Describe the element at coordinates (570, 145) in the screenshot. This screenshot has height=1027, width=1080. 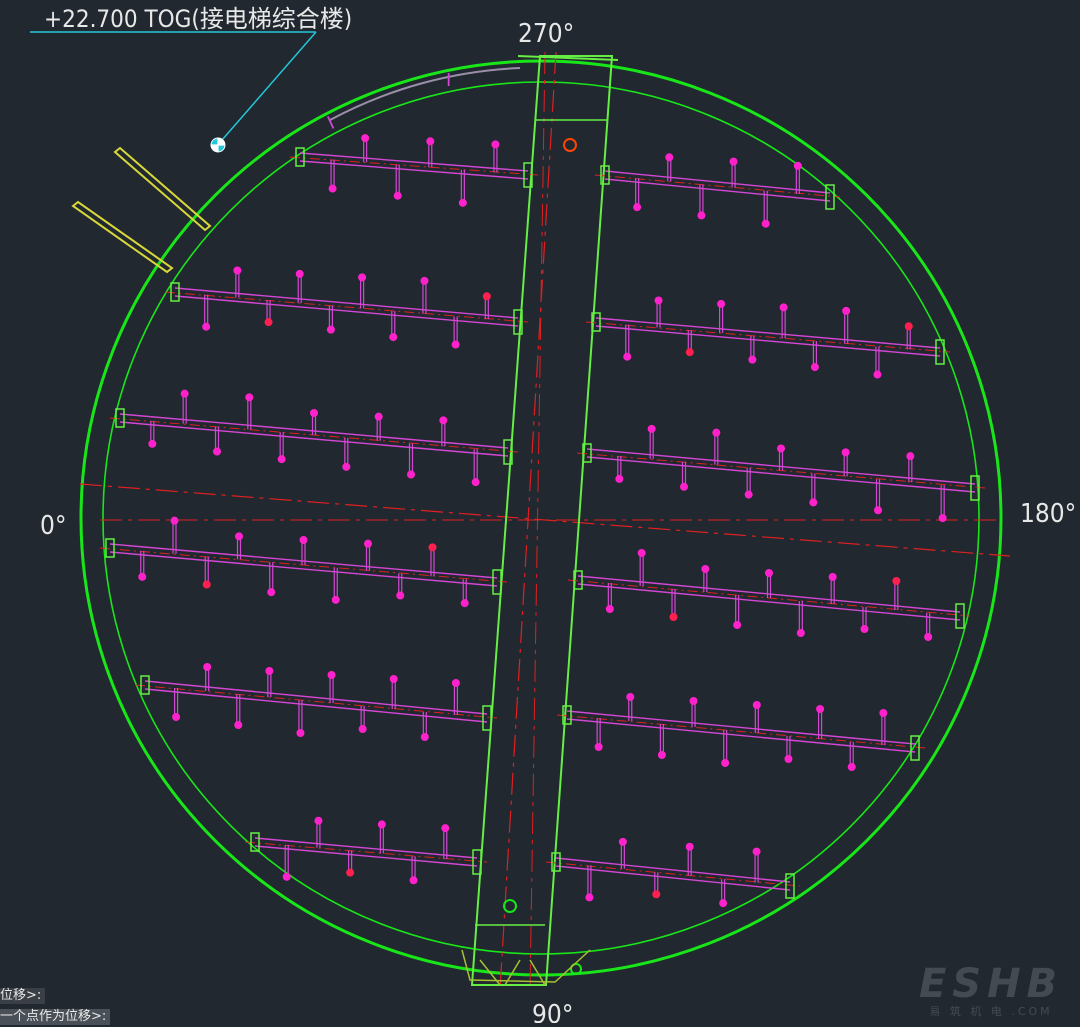
I see `beam-top-bolt-icon` at that location.